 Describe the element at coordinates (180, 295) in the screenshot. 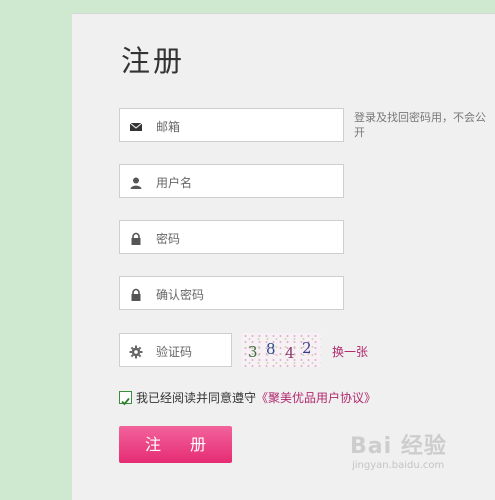

I see `confirm-password-placeholder: 确认密码` at that location.